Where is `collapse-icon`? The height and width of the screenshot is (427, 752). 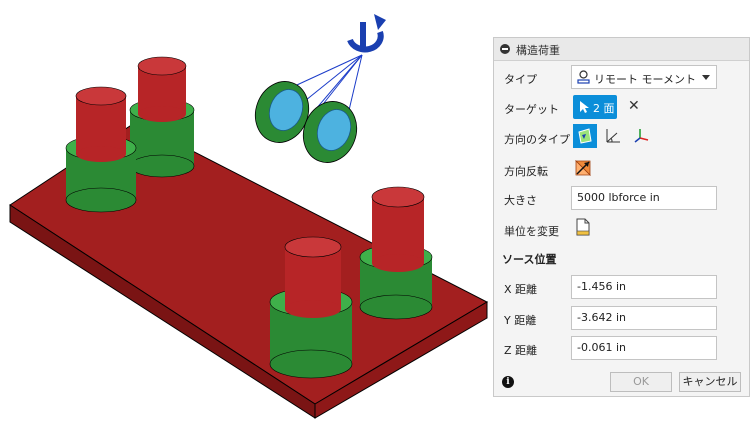 collapse-icon is located at coordinates (505, 49).